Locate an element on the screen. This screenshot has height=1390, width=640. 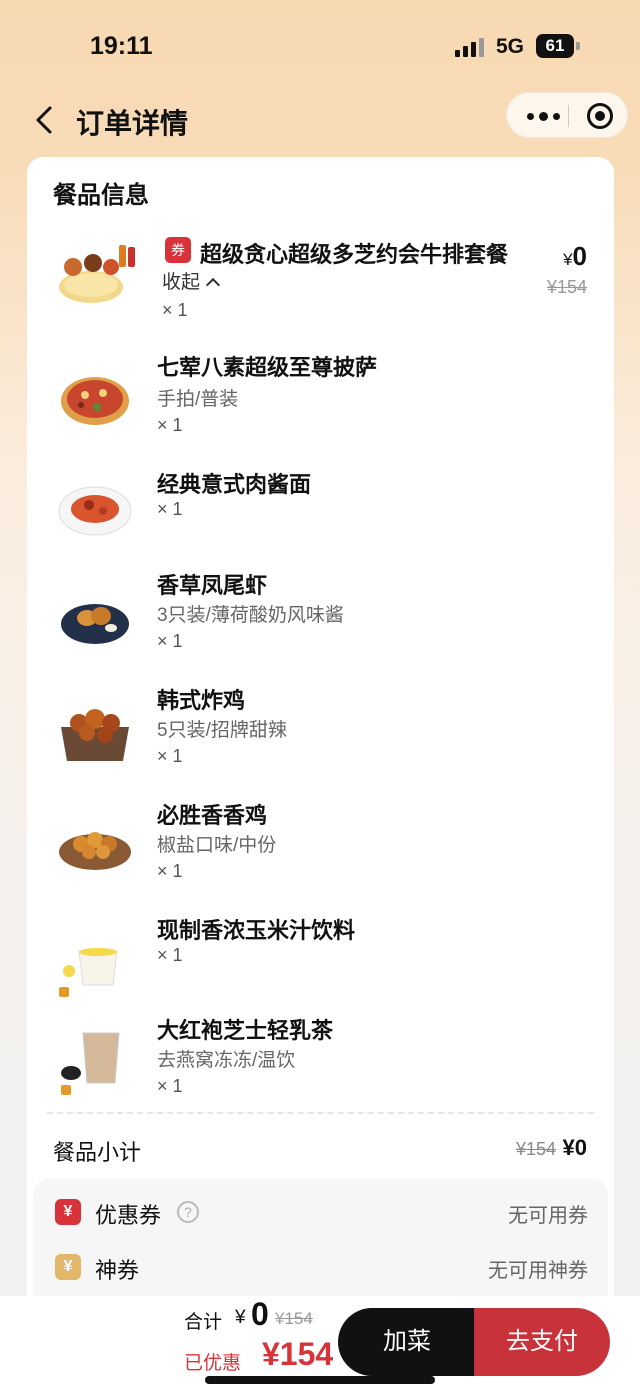
total-value: 0 is located at coordinates (260, 1314).